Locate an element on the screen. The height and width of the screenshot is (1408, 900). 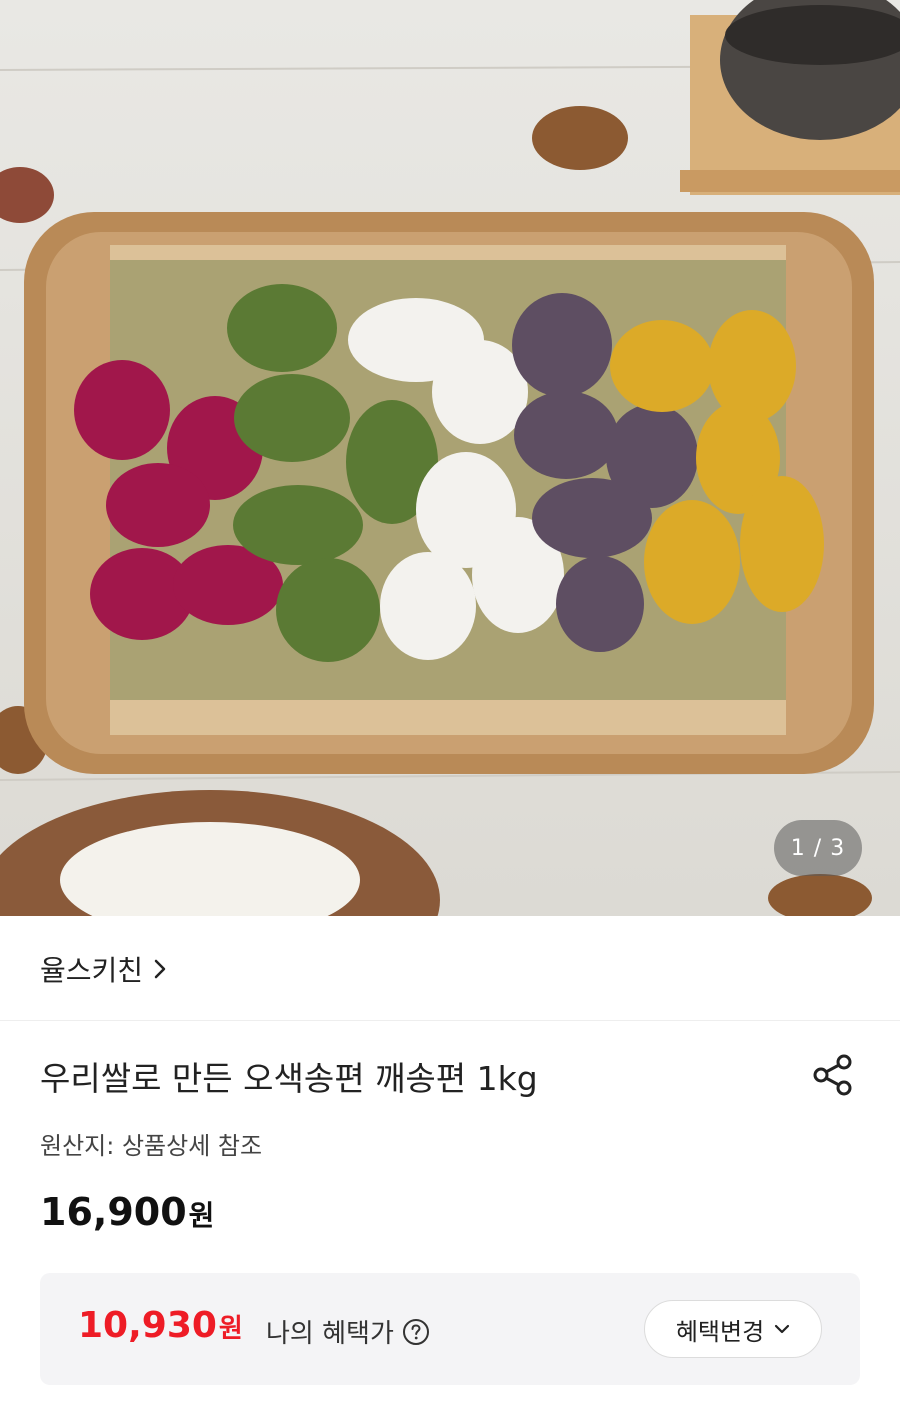
benefit-price-unit: 원 is located at coordinates (230, 1329).